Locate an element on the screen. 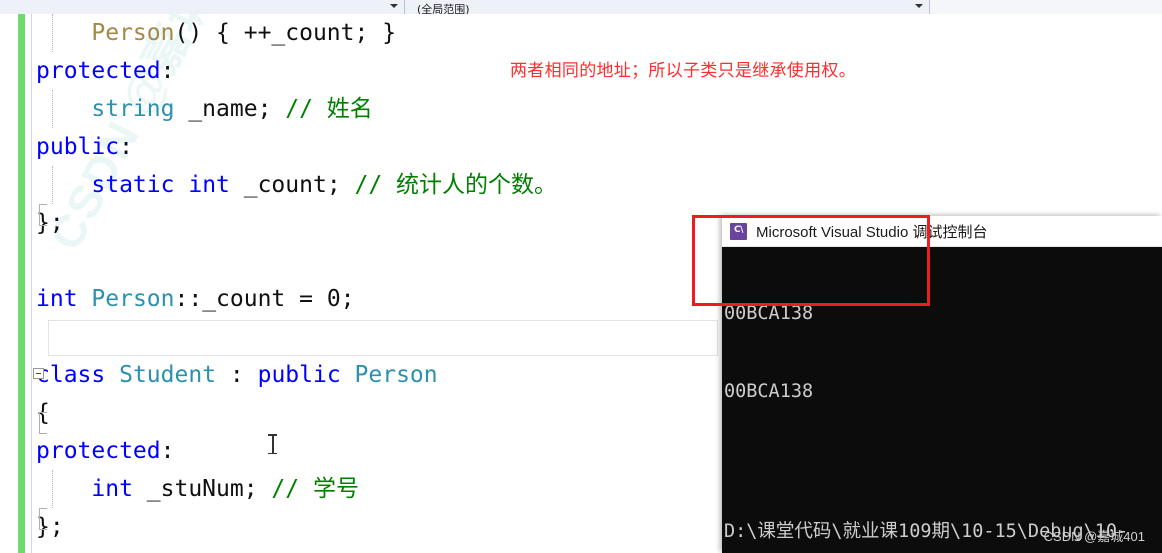 Image resolution: width=1162 pixels, height=553 pixels. blank-line-outline is located at coordinates (383, 338).